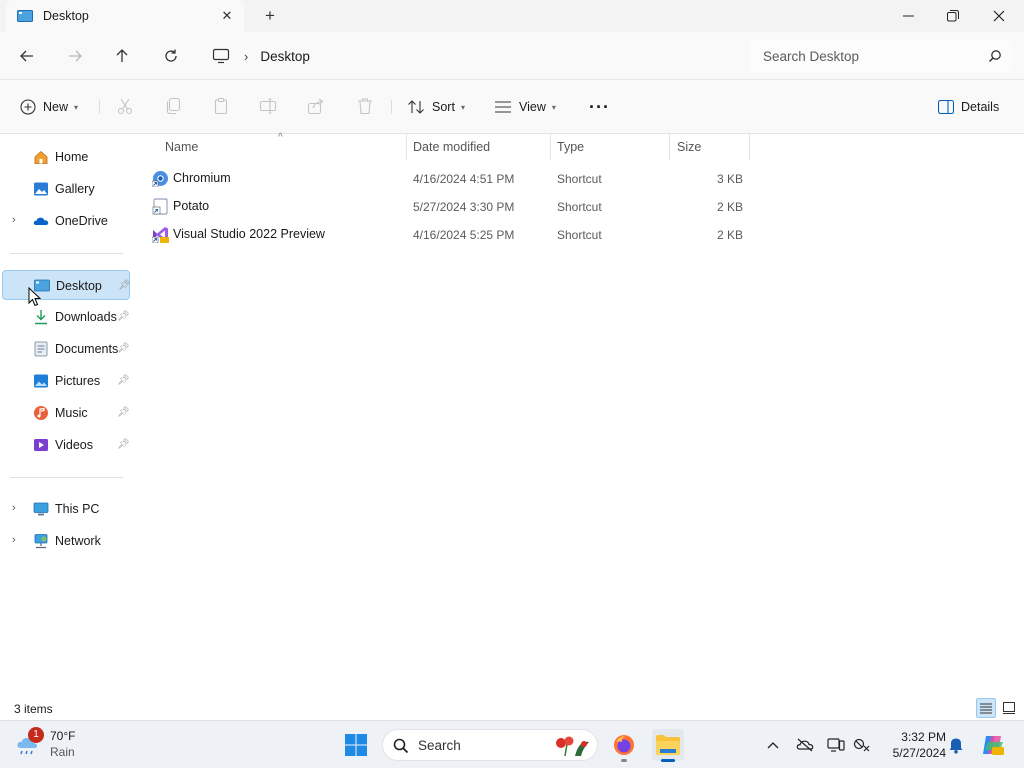 The image size is (1024, 768). What do you see at coordinates (464, 235) in the screenshot?
I see `file-date-modified: 4/16/2024 5:25 PM` at bounding box center [464, 235].